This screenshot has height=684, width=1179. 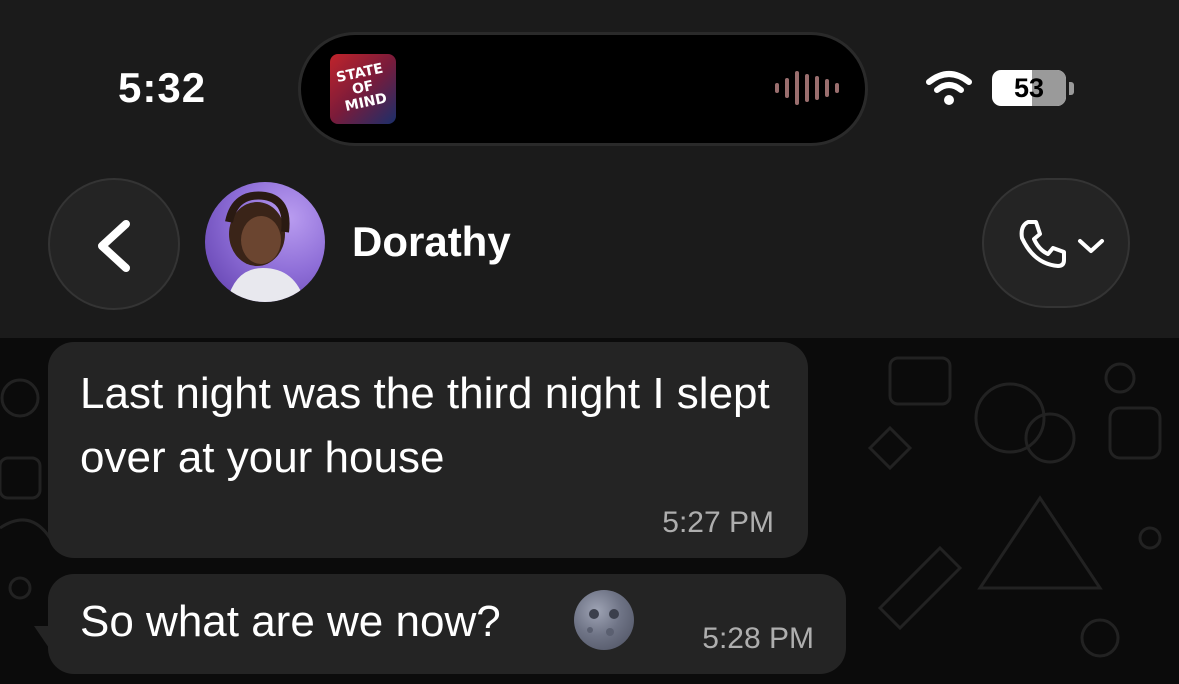 What do you see at coordinates (1042, 244) in the screenshot?
I see `phone-icon` at bounding box center [1042, 244].